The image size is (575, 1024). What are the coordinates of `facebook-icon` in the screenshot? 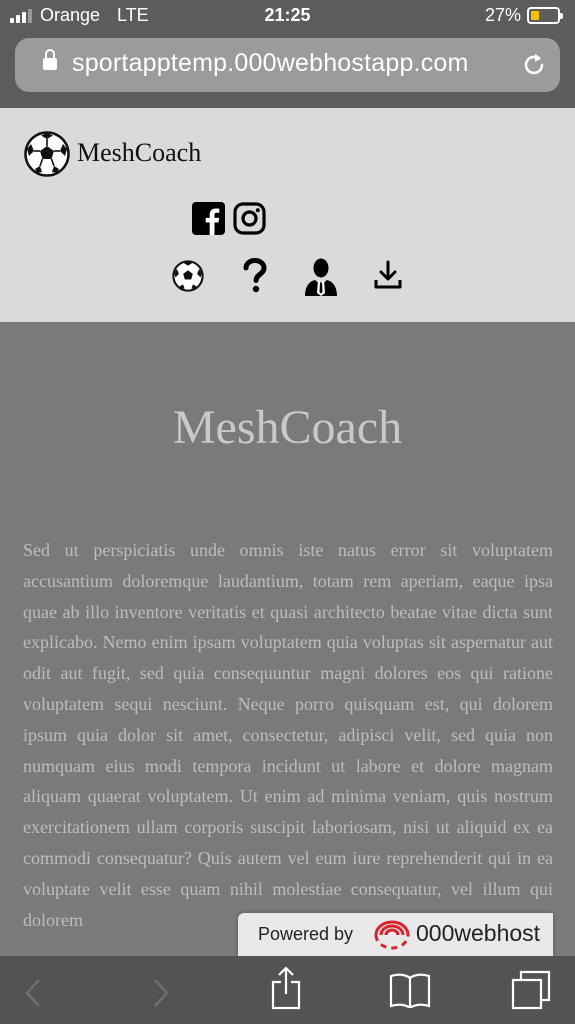 It's located at (208, 218).